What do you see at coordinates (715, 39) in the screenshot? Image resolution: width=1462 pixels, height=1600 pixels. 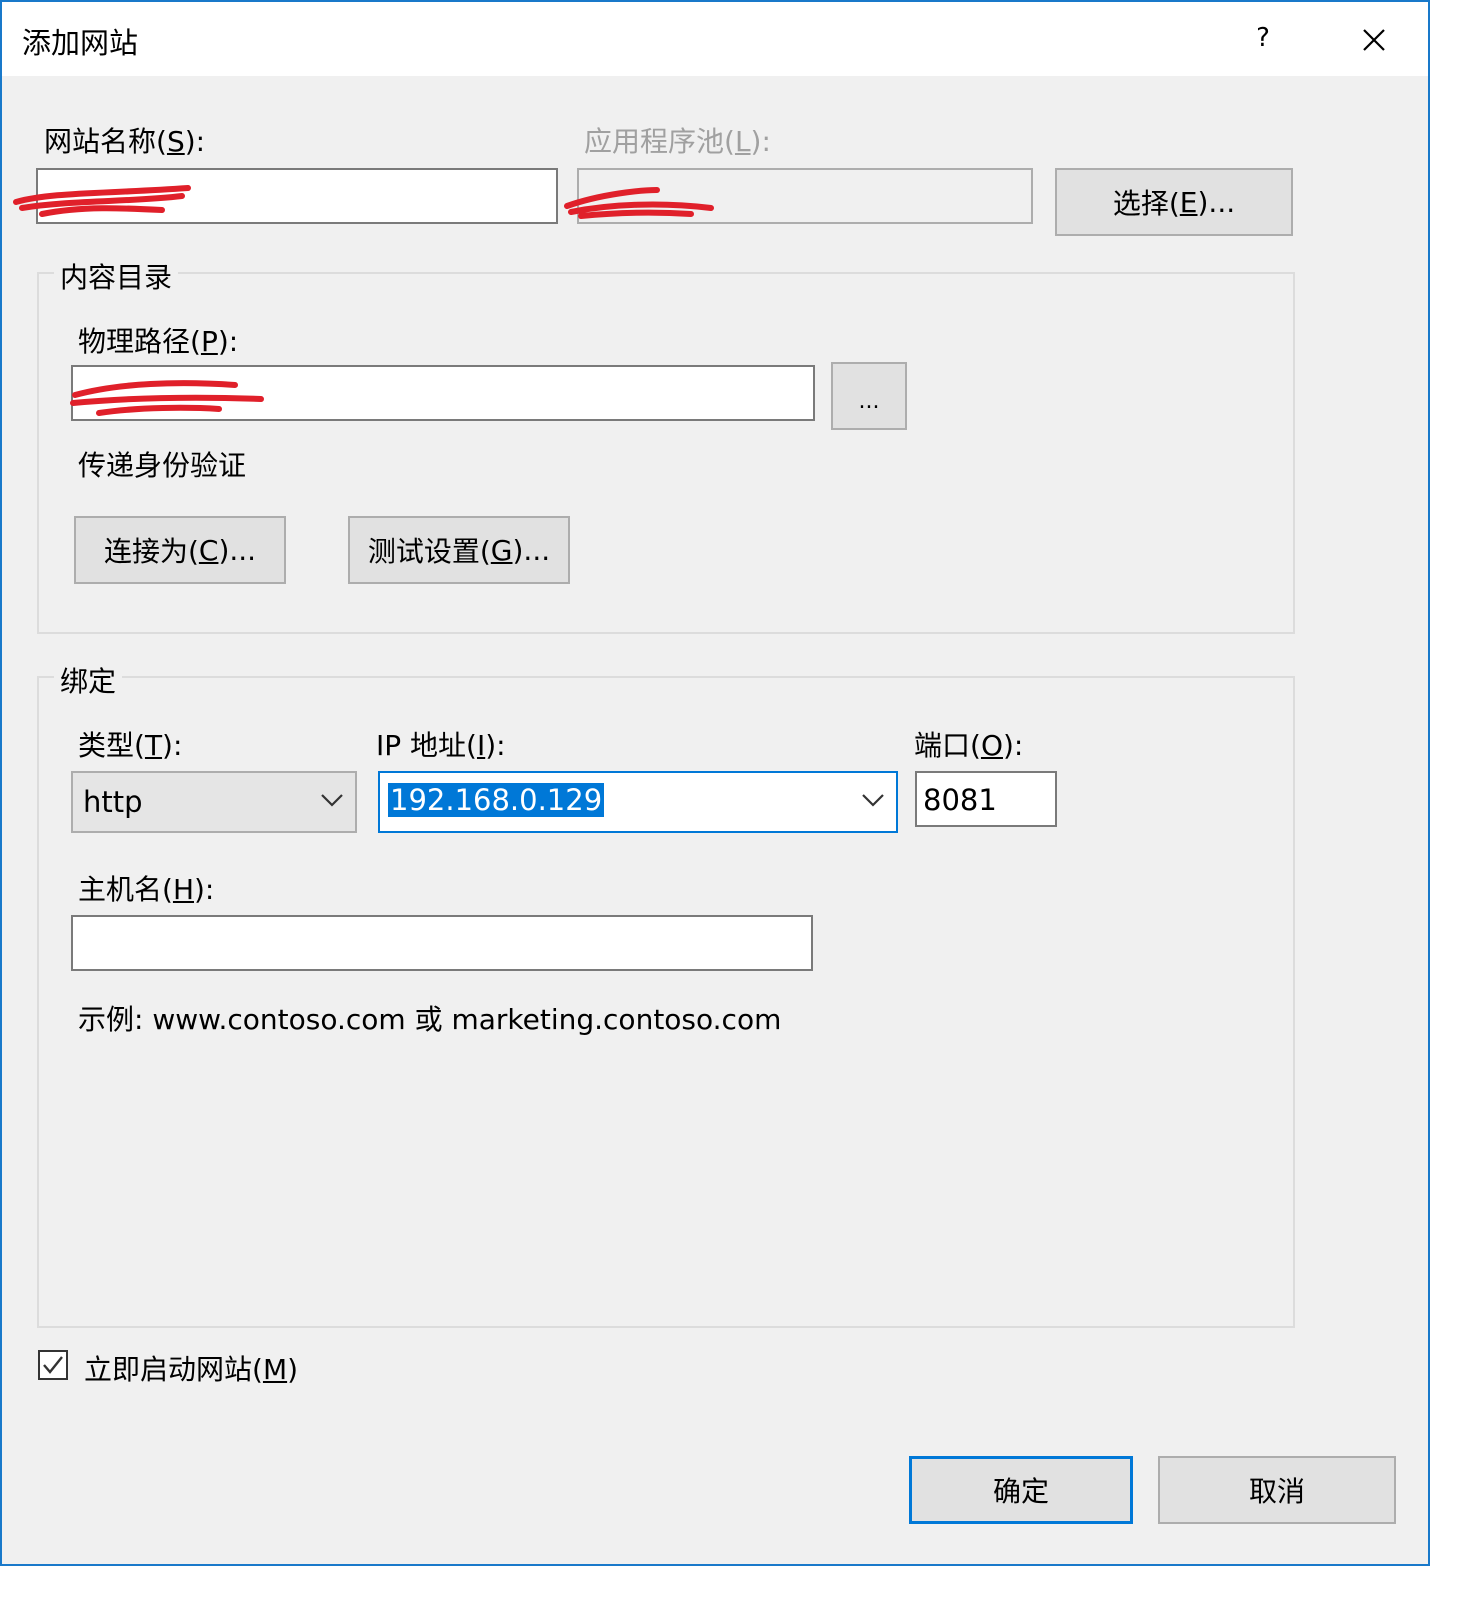 I see `title-bar: 添加网站 ?` at bounding box center [715, 39].